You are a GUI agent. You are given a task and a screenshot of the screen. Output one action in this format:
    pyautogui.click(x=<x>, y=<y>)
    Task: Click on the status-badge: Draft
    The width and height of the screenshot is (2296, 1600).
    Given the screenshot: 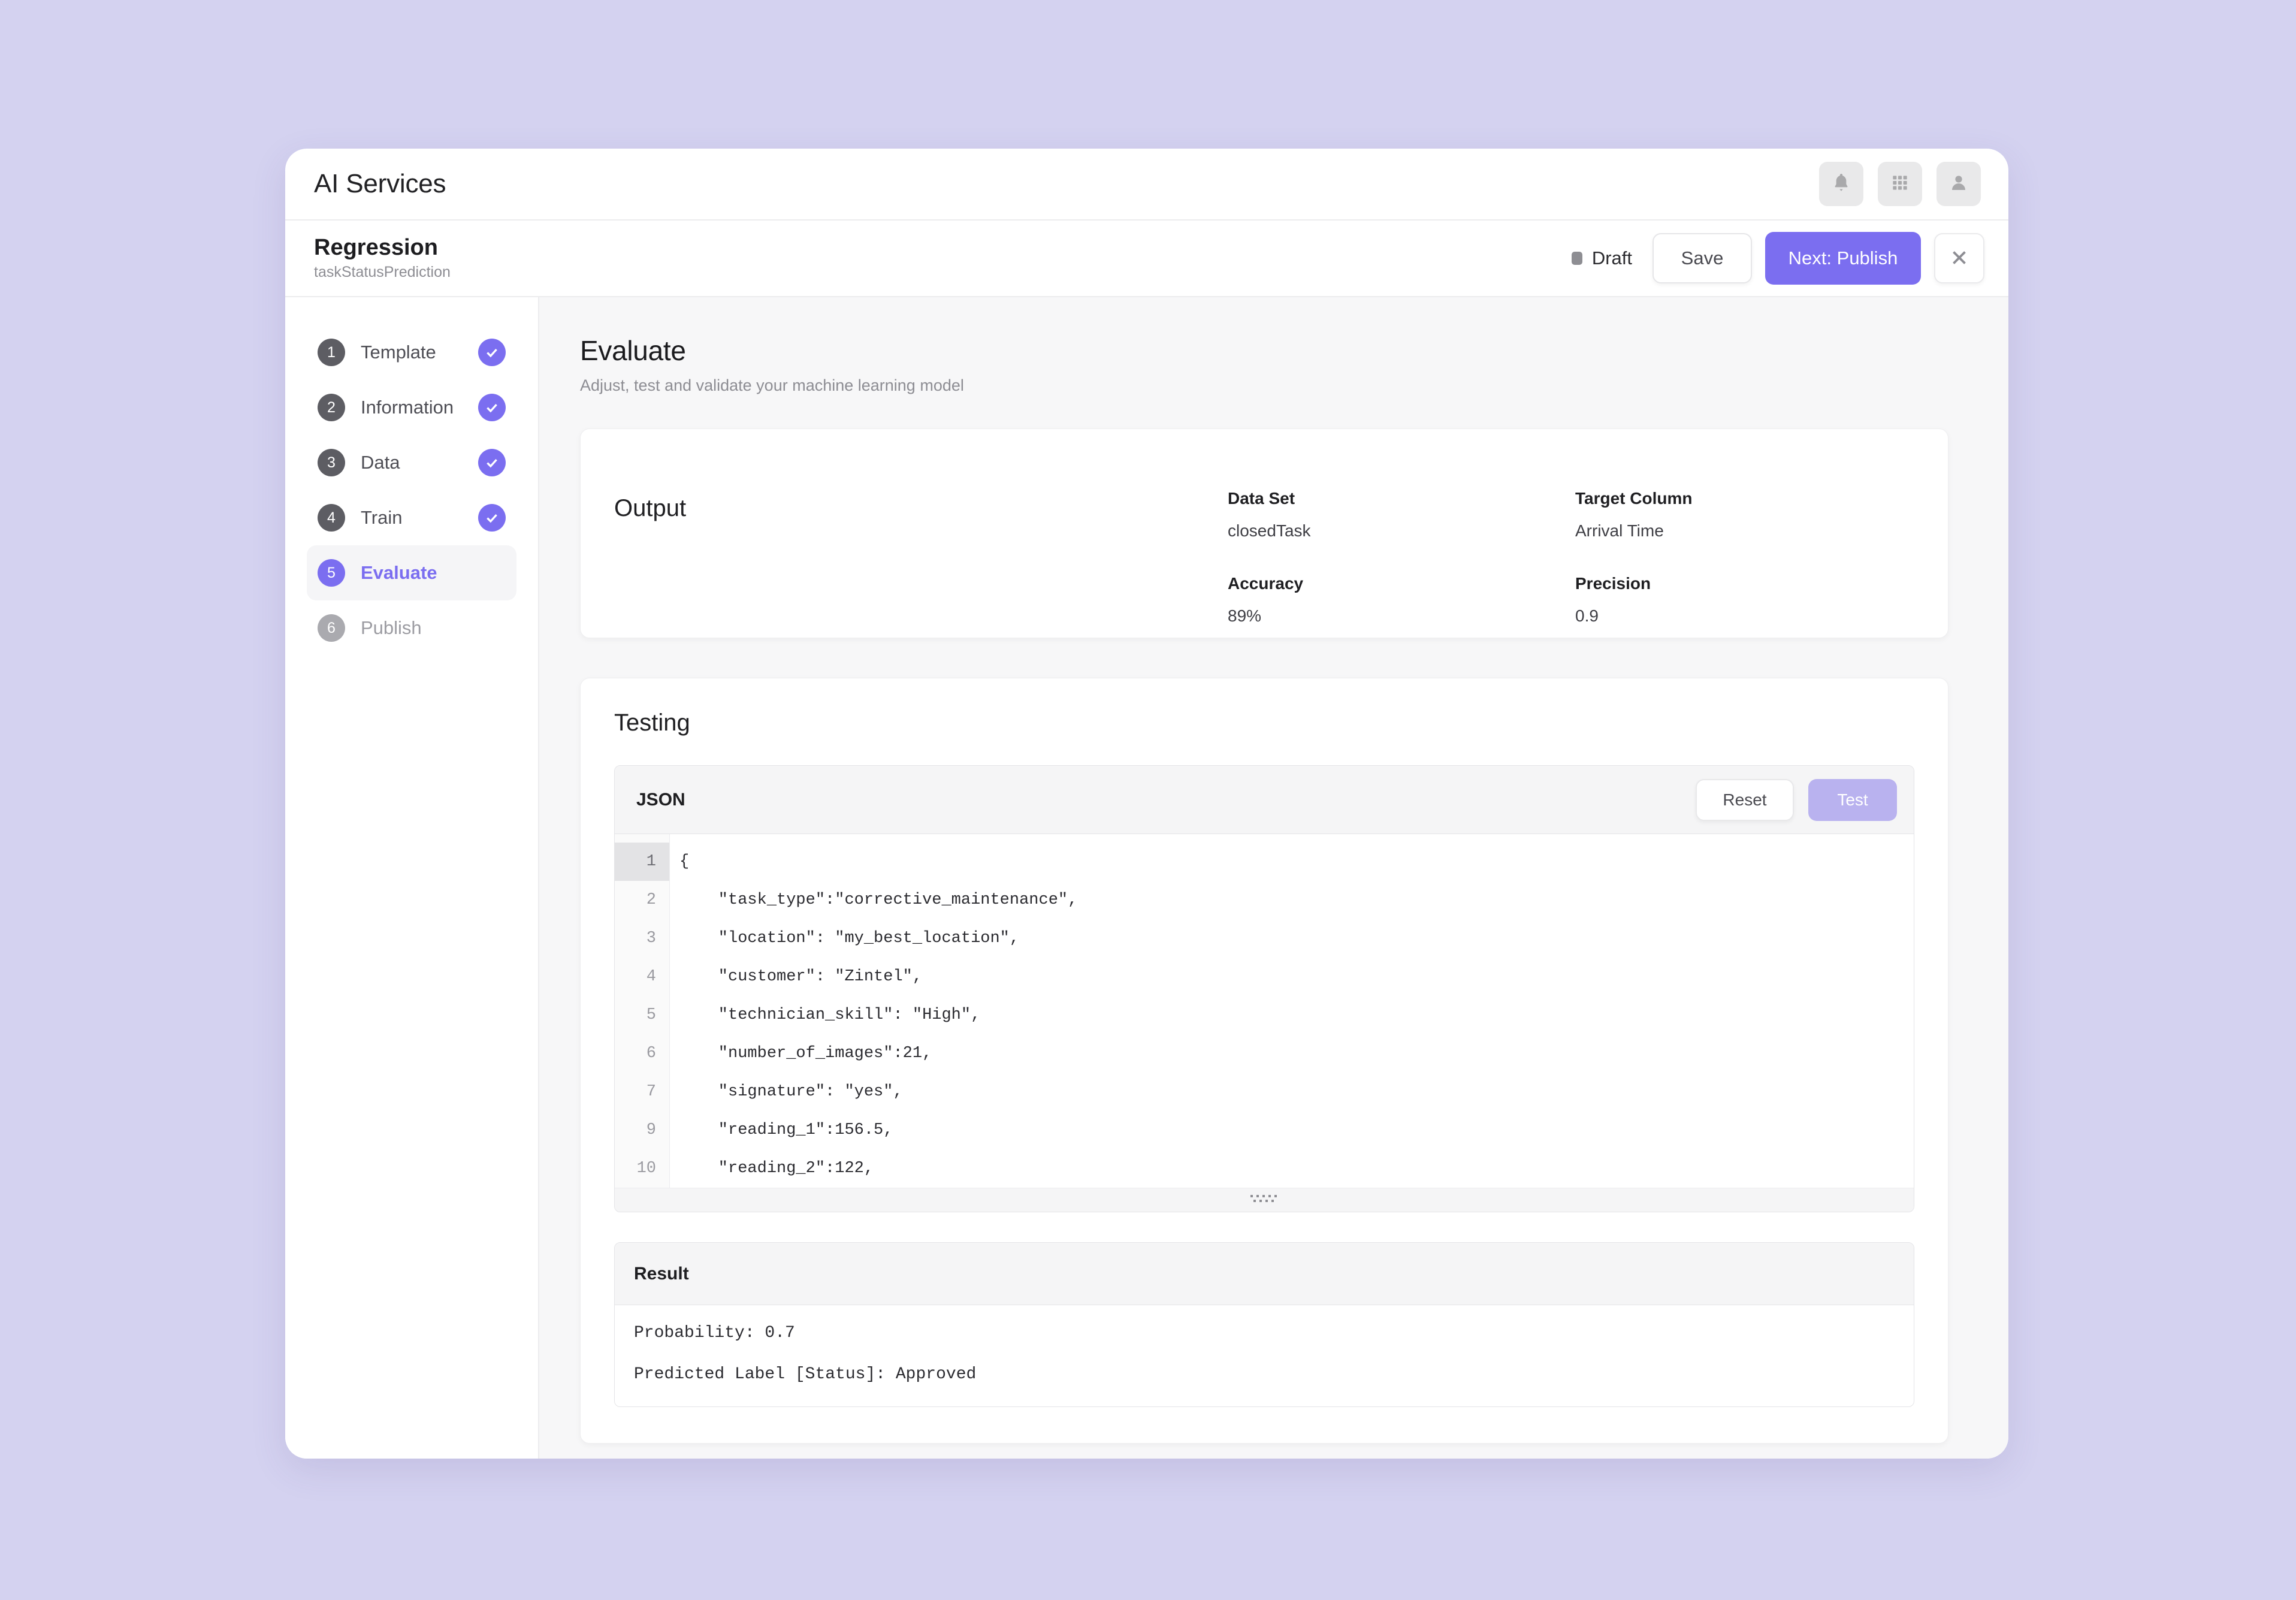 What is the action you would take?
    pyautogui.click(x=1601, y=258)
    